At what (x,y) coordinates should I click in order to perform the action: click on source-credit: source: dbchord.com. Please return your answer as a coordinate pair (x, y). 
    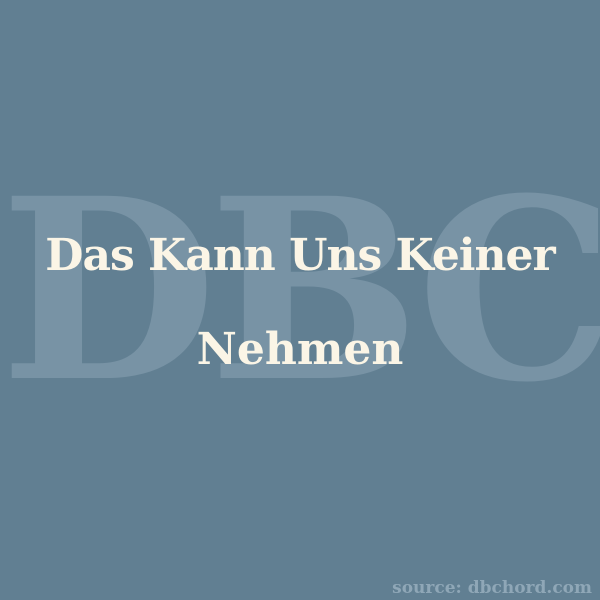
    Looking at the image, I should click on (492, 588).